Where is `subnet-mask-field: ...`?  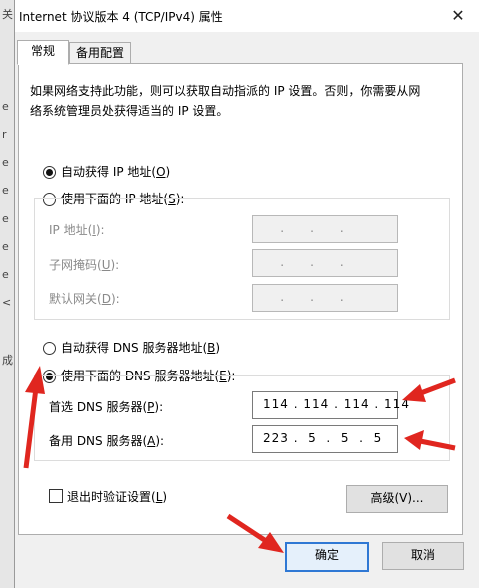 subnet-mask-field: ... is located at coordinates (325, 263).